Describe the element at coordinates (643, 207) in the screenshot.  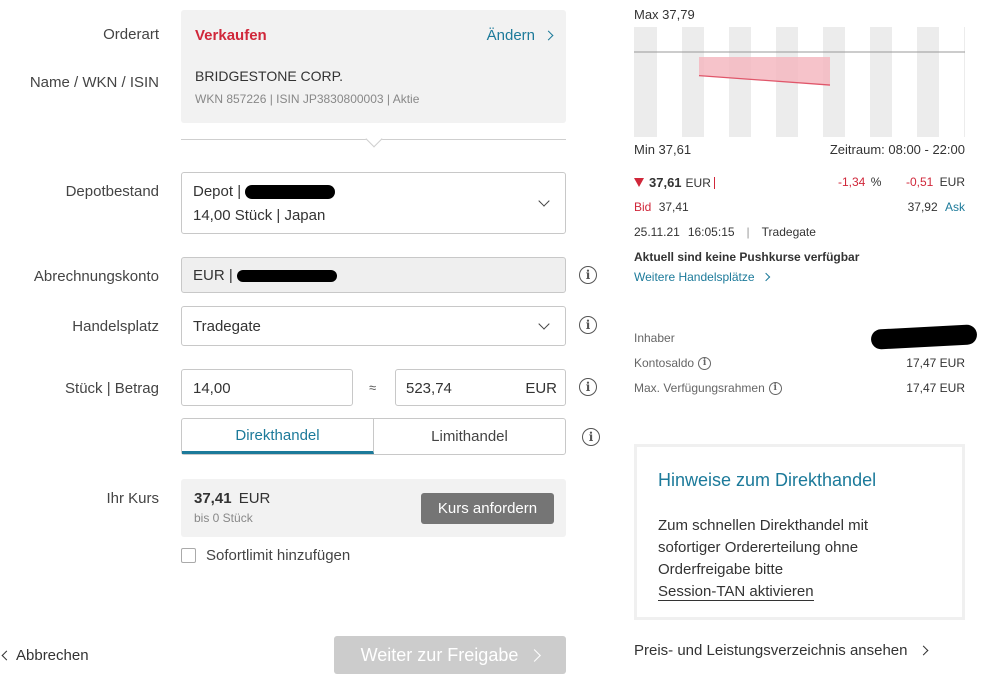
I see `bid-label: Bid` at that location.